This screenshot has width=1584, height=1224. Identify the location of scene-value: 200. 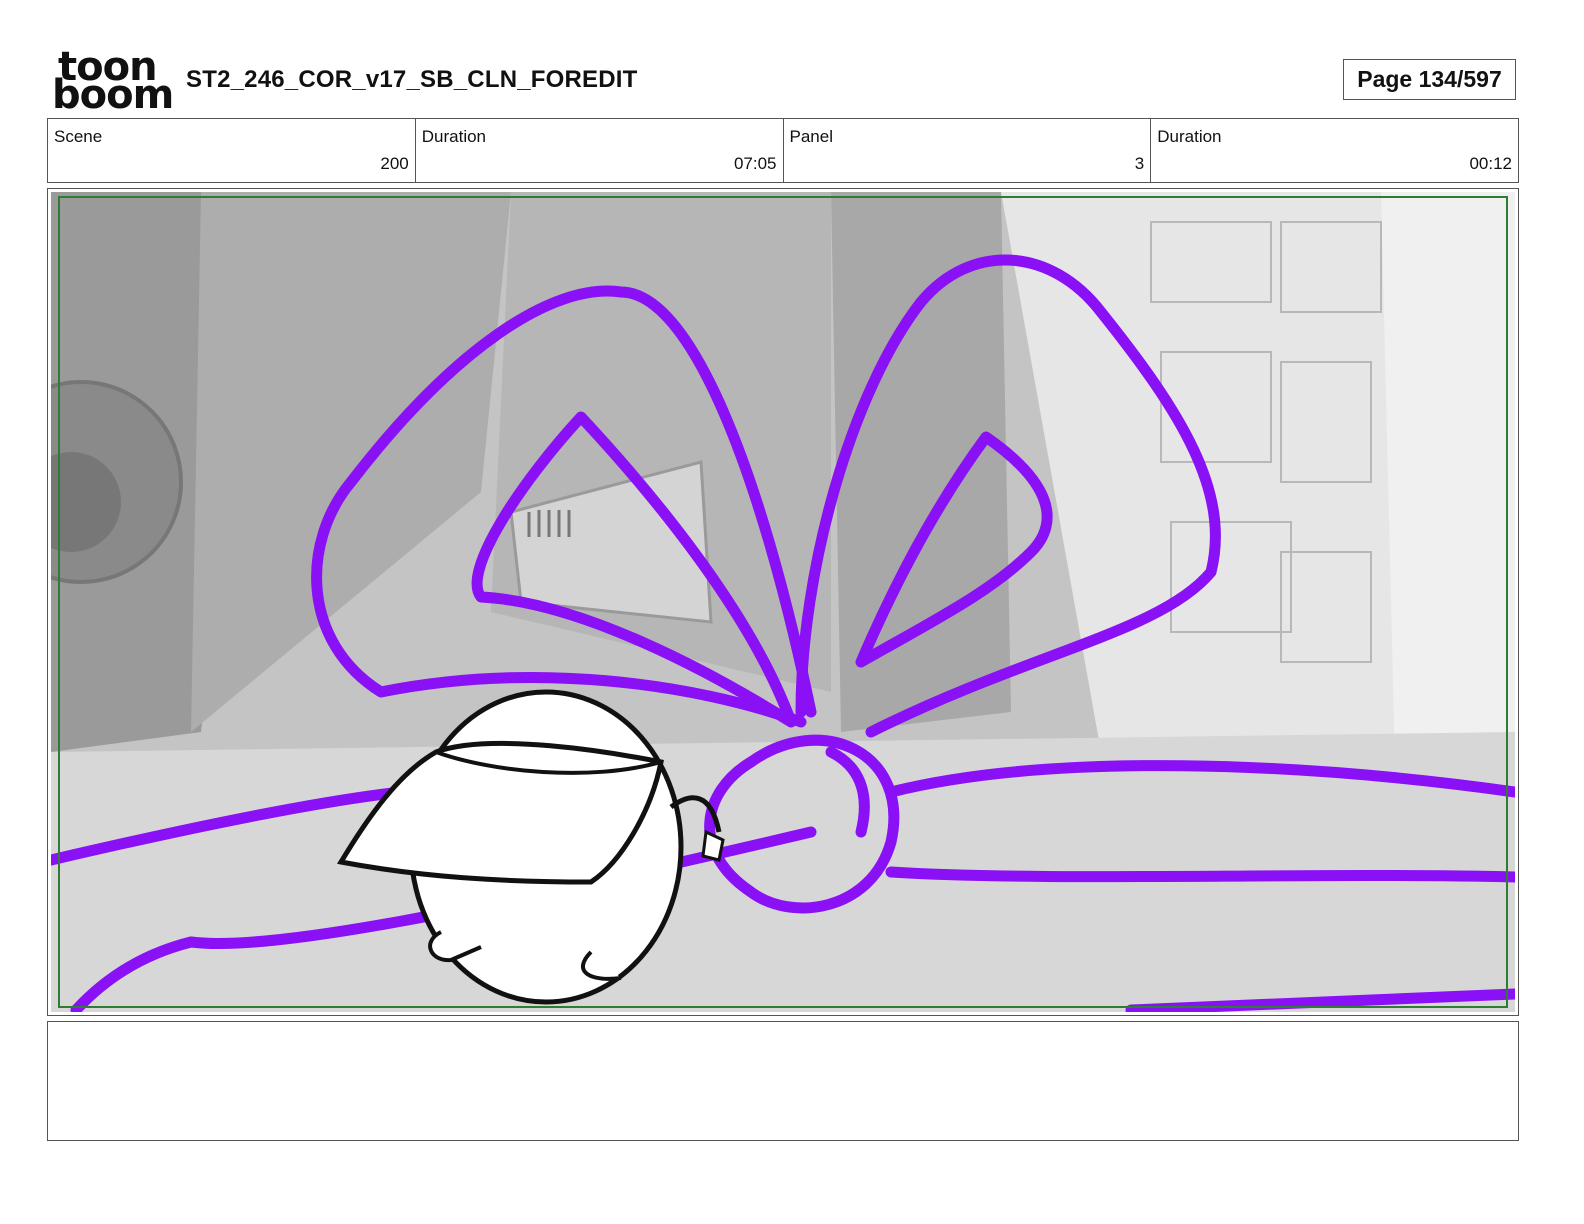
(394, 163).